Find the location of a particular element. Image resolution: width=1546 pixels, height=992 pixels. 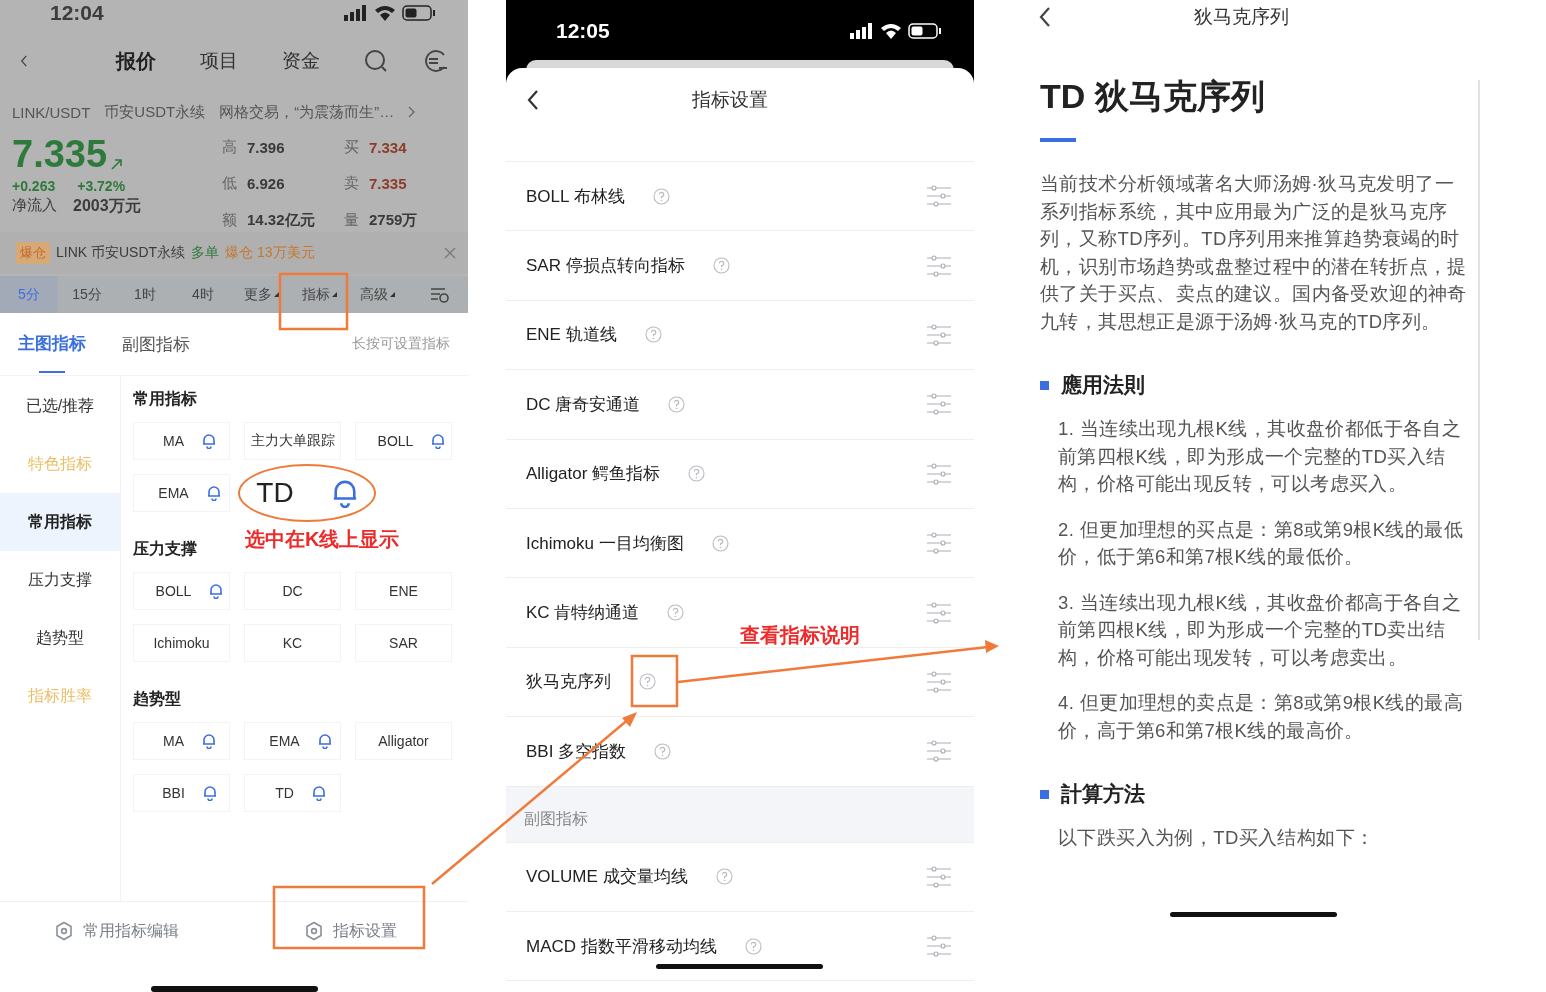

indicator-name: KC 肯特纳通道 is located at coordinates (583, 613).